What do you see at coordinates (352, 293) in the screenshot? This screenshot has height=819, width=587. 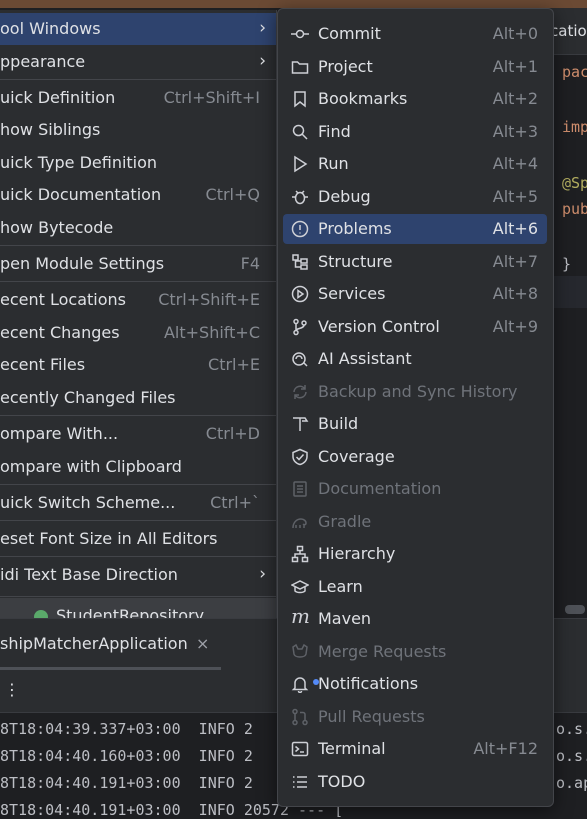 I see `menu-item-label: Services` at bounding box center [352, 293].